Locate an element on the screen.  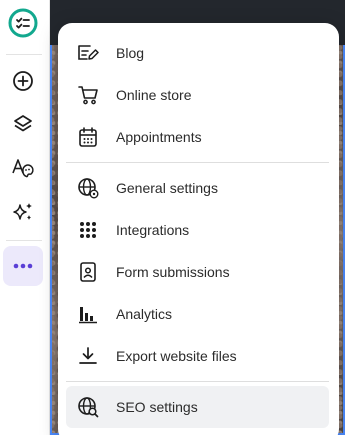
font-palette-icon is located at coordinates (23, 168).